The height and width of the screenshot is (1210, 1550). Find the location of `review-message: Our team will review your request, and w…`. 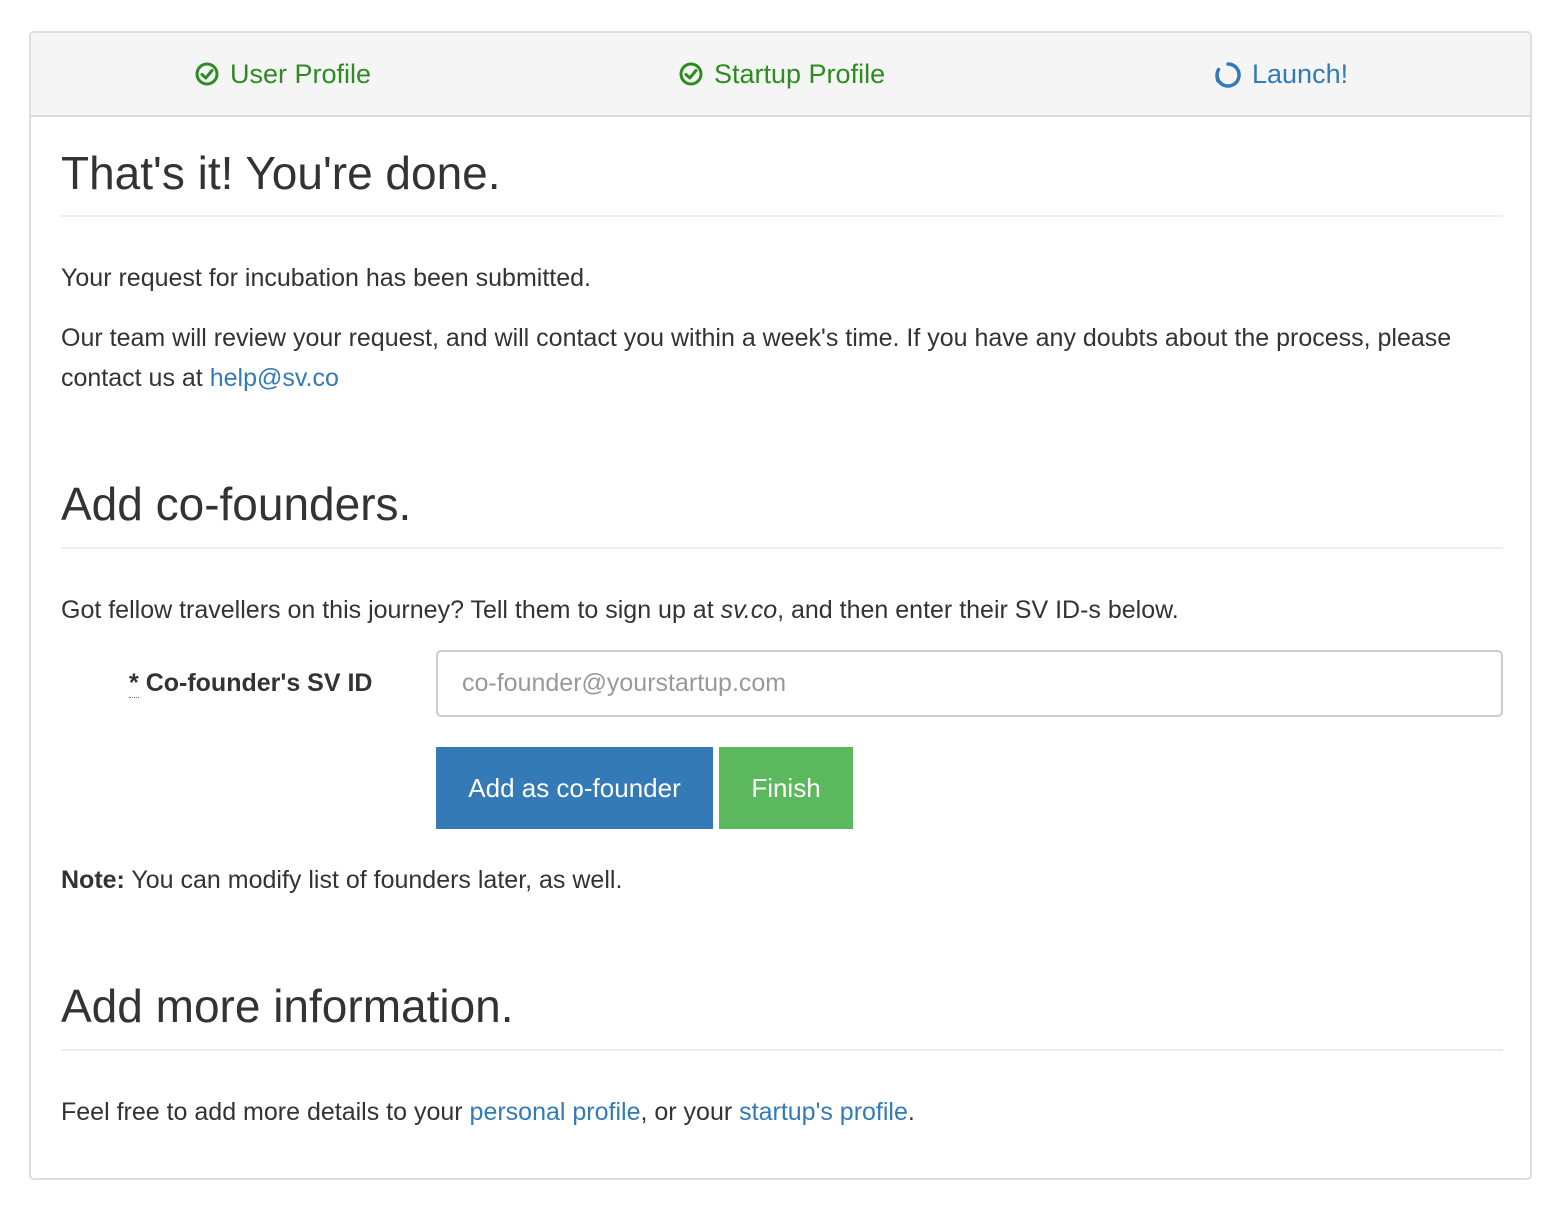

review-message: Our team will review your request, and w… is located at coordinates (781, 358).